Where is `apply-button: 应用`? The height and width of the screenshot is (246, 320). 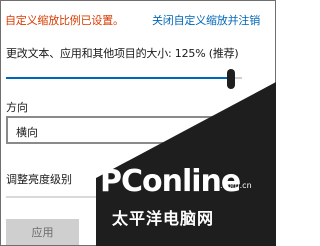 apply-button: 应用 is located at coordinates (42, 232).